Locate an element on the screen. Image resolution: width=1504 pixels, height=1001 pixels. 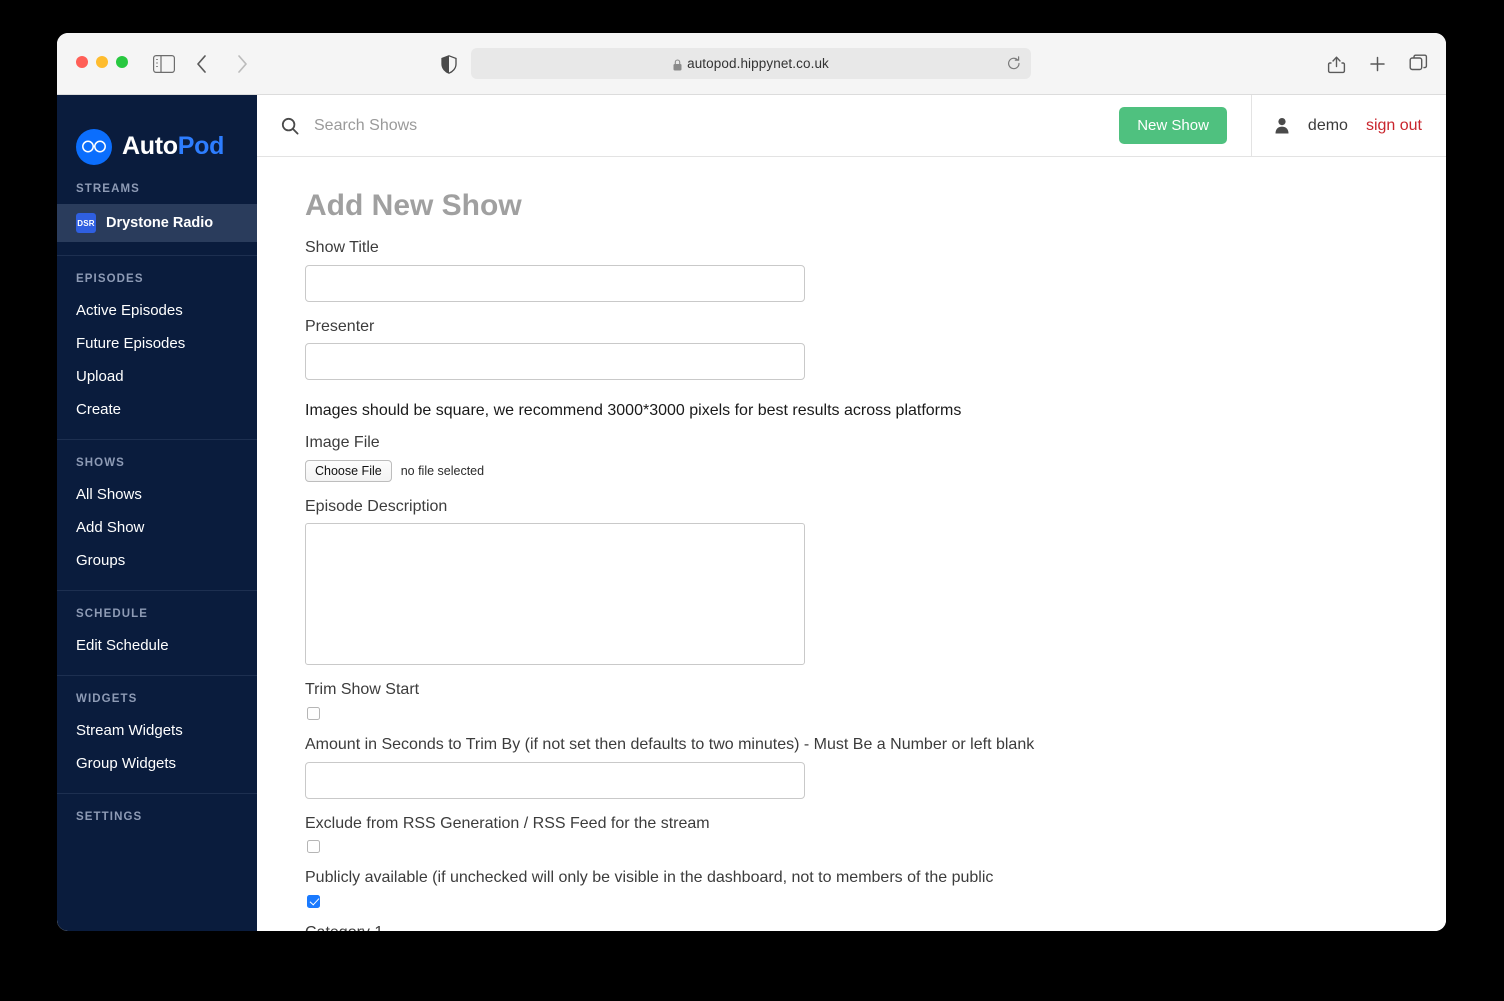
traffic-lights is located at coordinates (102, 62).